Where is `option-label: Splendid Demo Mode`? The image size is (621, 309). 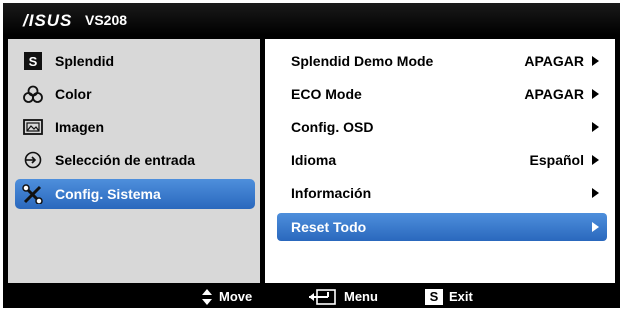 option-label: Splendid Demo Mode is located at coordinates (362, 61).